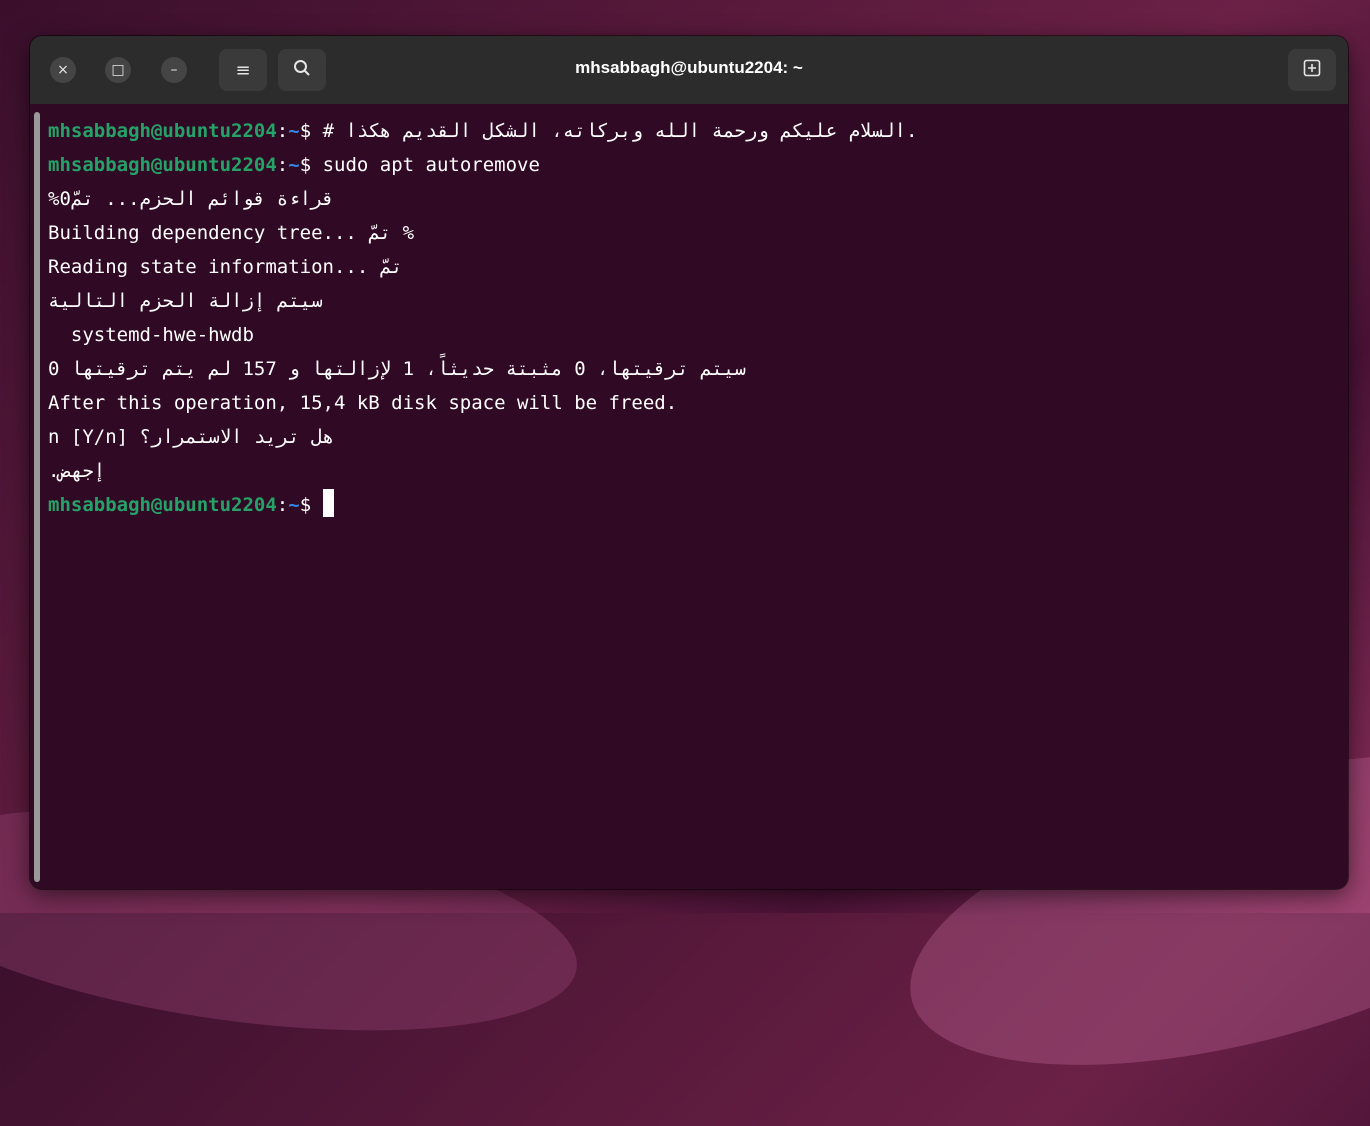 This screenshot has height=1126, width=1370. I want to click on output-line: systemd-hwe-hwdb, so click(151, 335).